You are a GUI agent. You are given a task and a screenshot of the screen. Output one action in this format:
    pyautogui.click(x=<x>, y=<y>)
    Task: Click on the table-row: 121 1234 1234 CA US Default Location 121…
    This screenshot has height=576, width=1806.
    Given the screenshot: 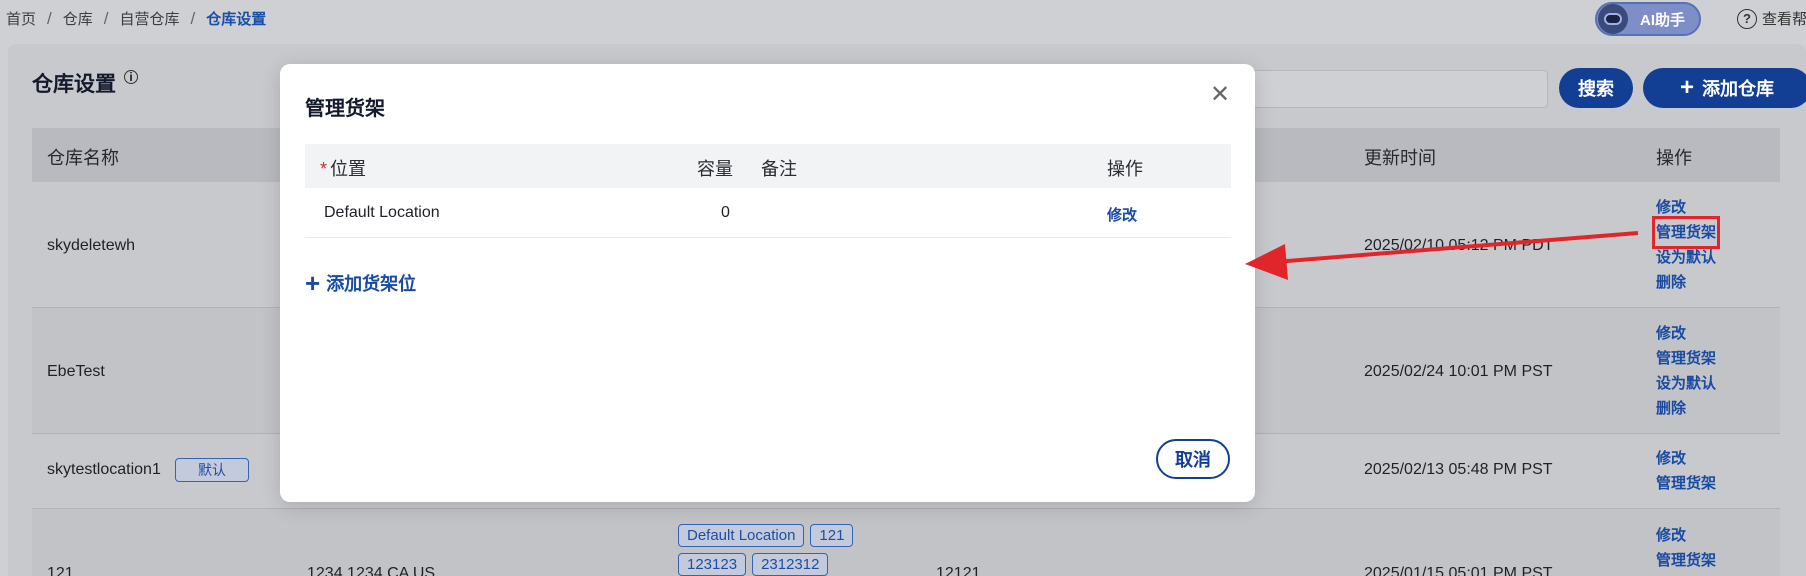 What is the action you would take?
    pyautogui.click(x=906, y=542)
    